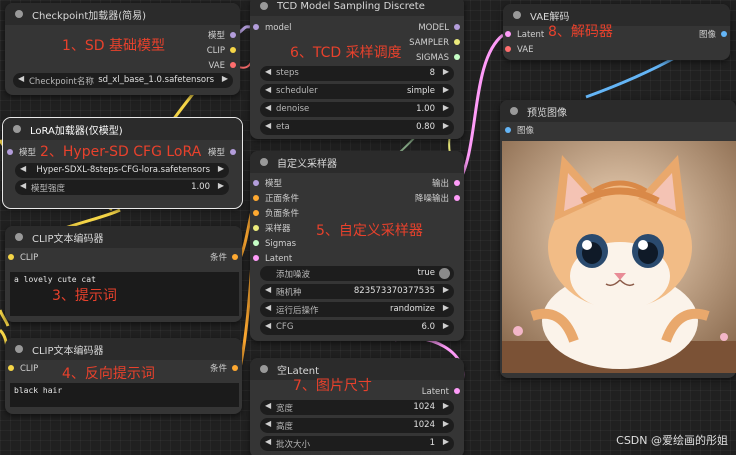 This screenshot has width=736, height=455. Describe the element at coordinates (441, 392) in the screenshot. I see `output-latent: Latent` at that location.